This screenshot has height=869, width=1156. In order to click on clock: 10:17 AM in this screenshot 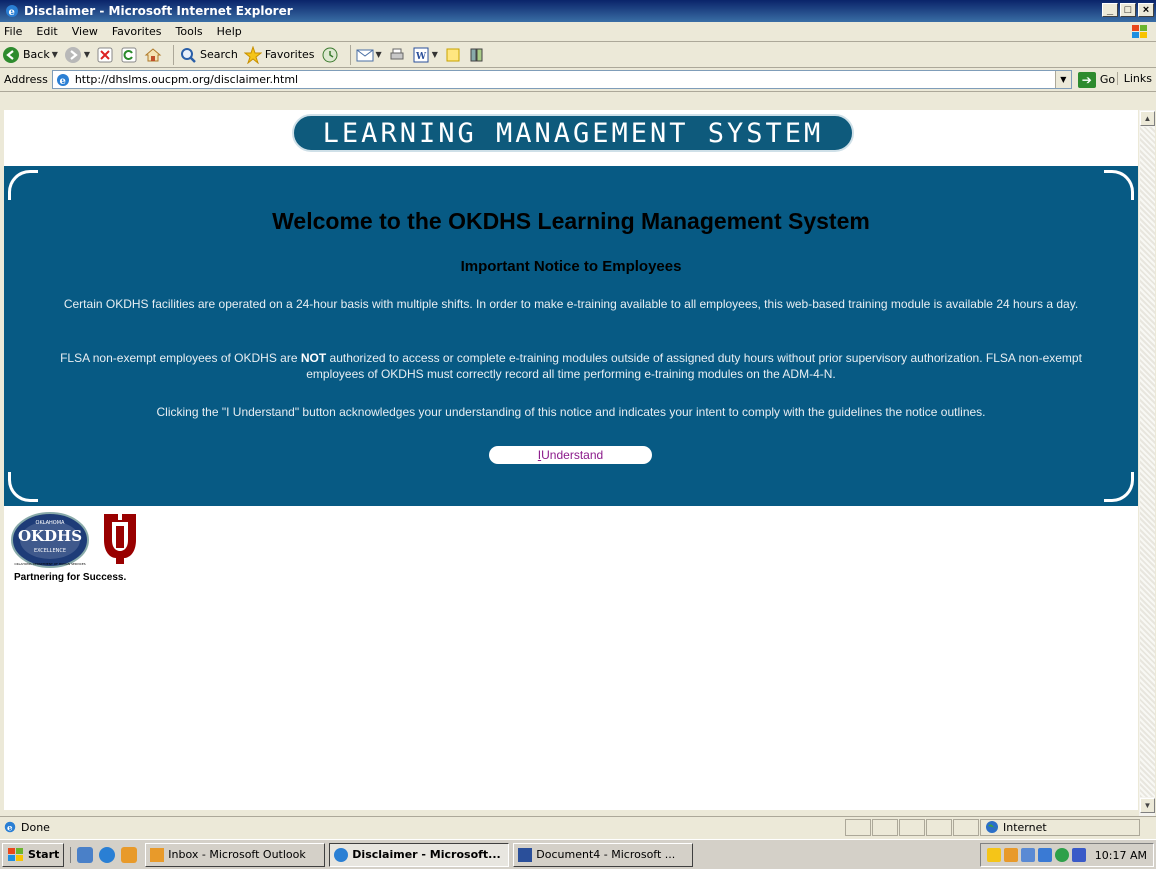, I will do `click(1121, 855)`.